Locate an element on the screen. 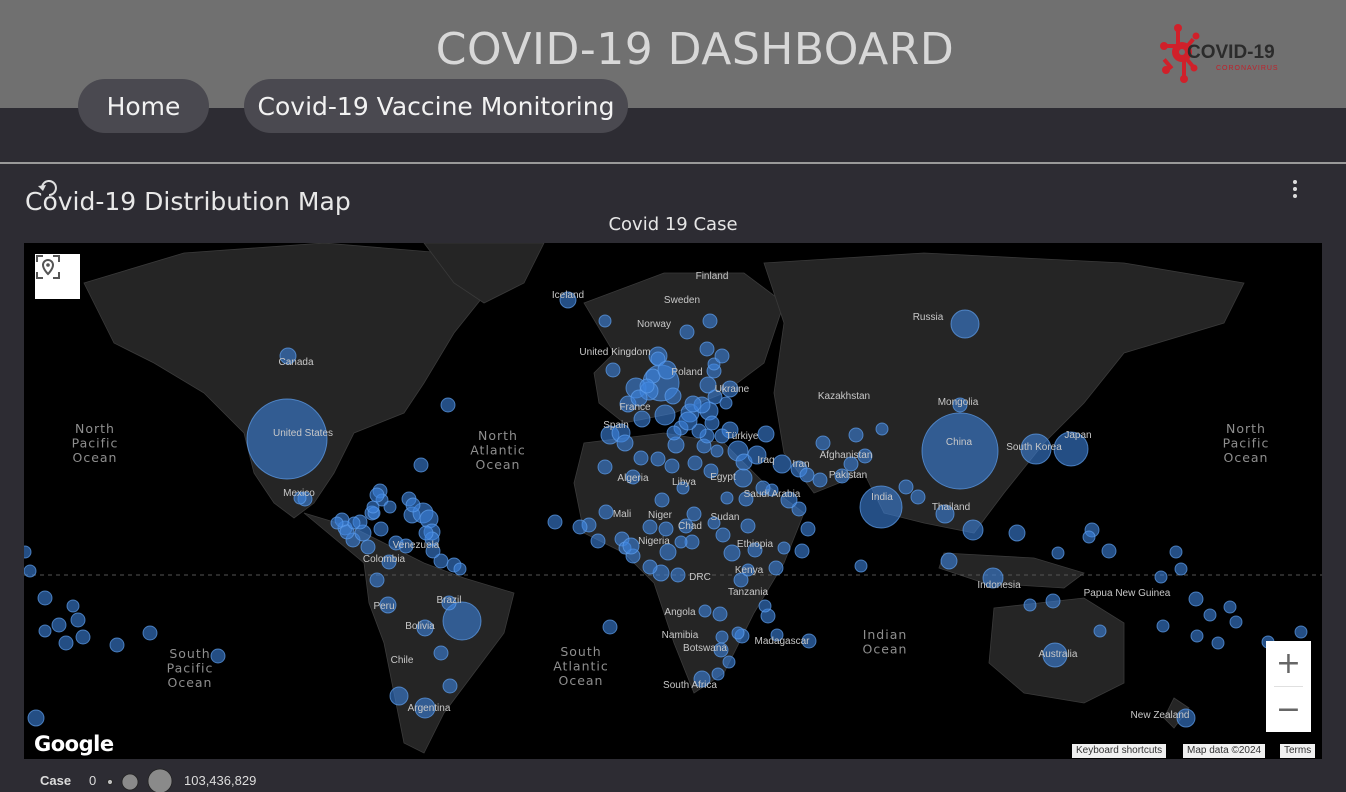  vaccine-monitoring-button: Covid-19 Vaccine Monitoring is located at coordinates (436, 106).